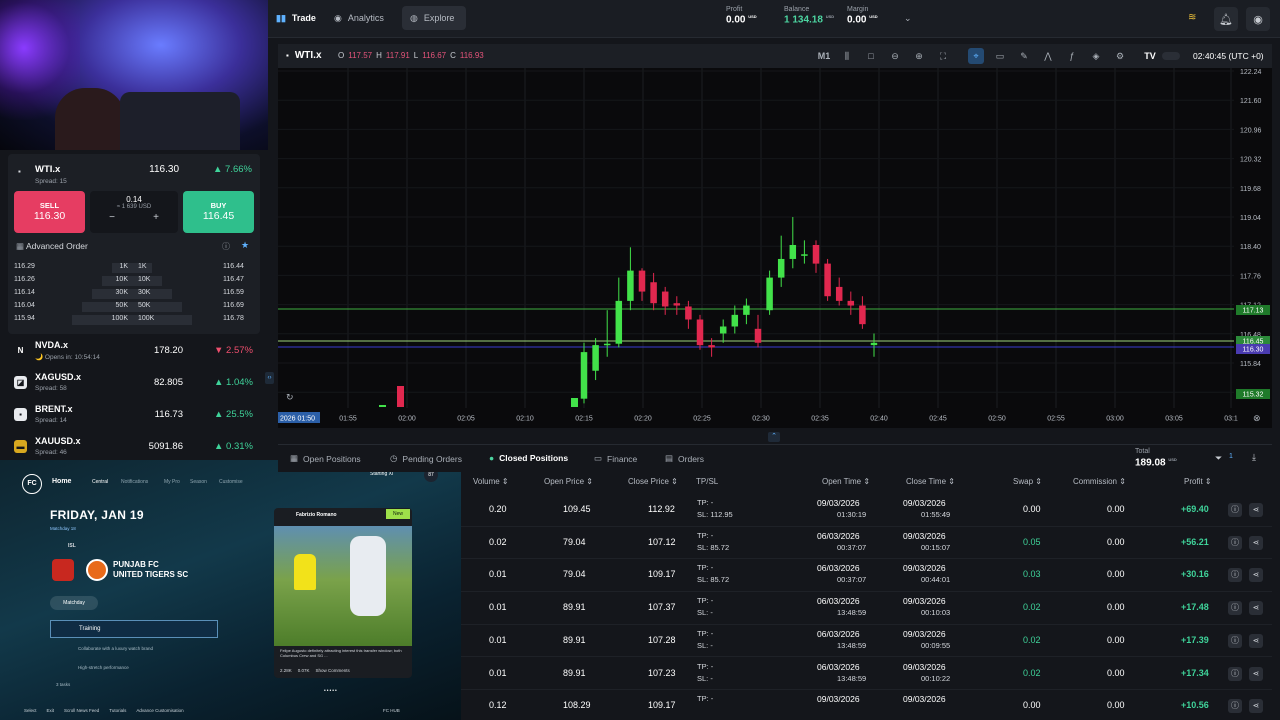 Image resolution: width=1280 pixels, height=720 pixels. I want to click on buy-button: BUY 116.45, so click(218, 212).